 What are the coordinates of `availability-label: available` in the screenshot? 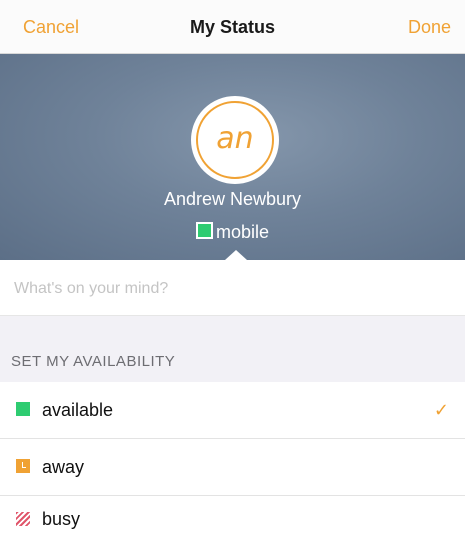 It's located at (78, 410).